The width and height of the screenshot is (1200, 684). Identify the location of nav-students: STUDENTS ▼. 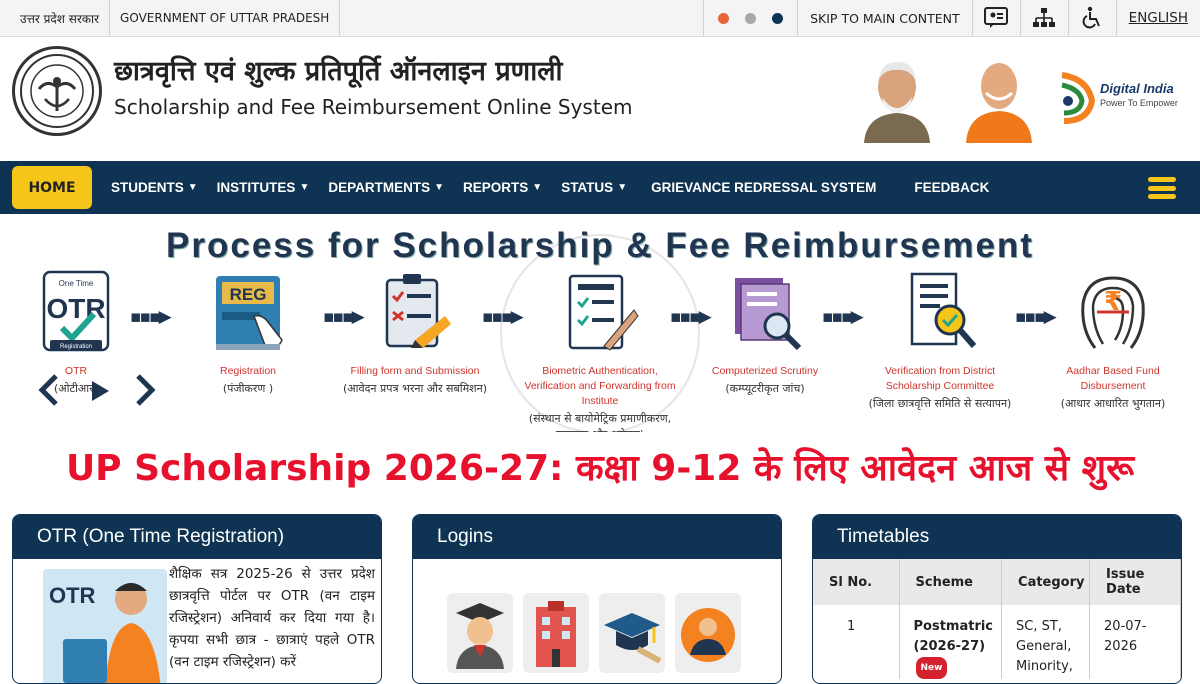
(154, 187).